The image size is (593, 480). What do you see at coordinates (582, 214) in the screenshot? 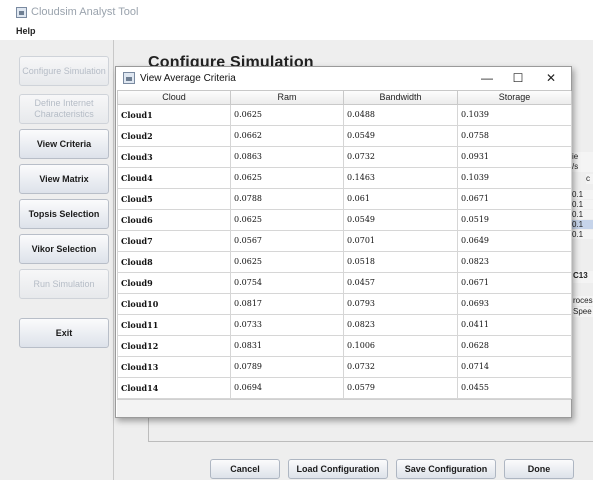
I see `background-cell: 0.1` at bounding box center [582, 214].